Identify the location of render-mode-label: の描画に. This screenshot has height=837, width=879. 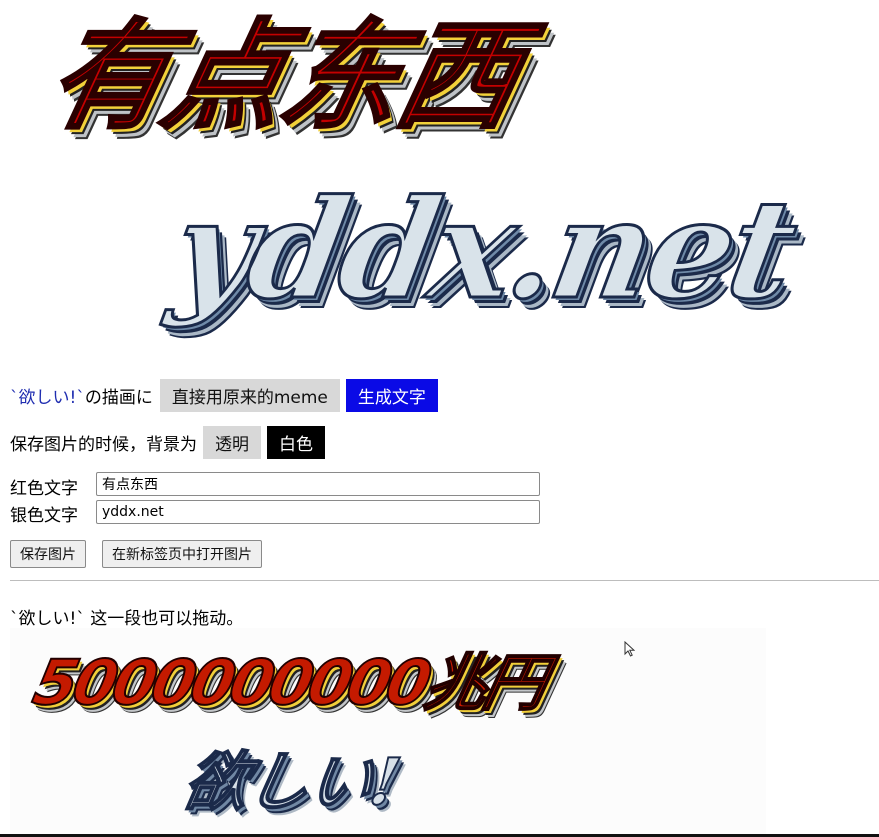
(118, 397).